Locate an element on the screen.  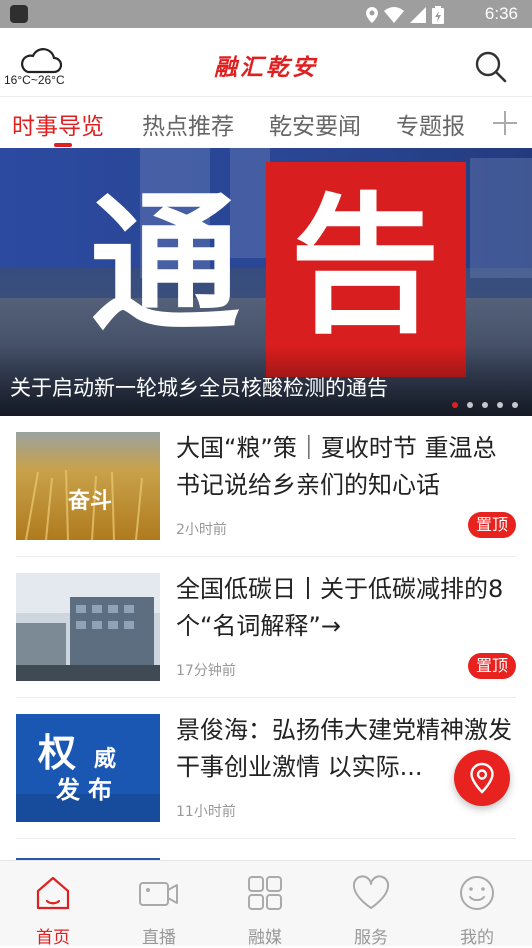
plus-icon is located at coordinates (505, 123).